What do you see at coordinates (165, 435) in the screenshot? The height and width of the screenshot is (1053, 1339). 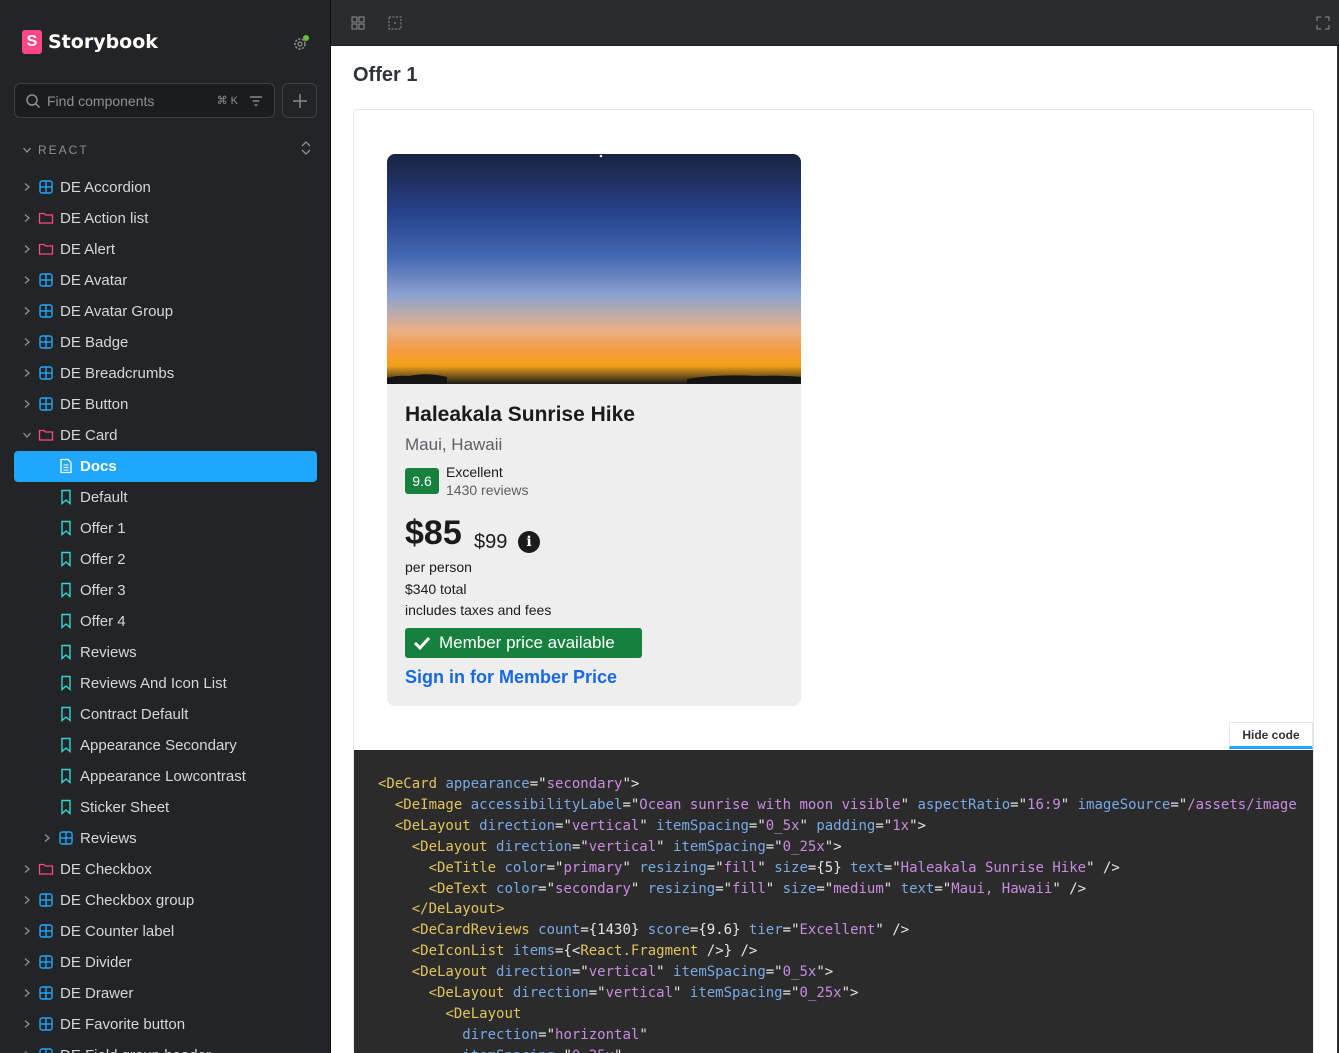 I see `sidebar-item: DE Card` at bounding box center [165, 435].